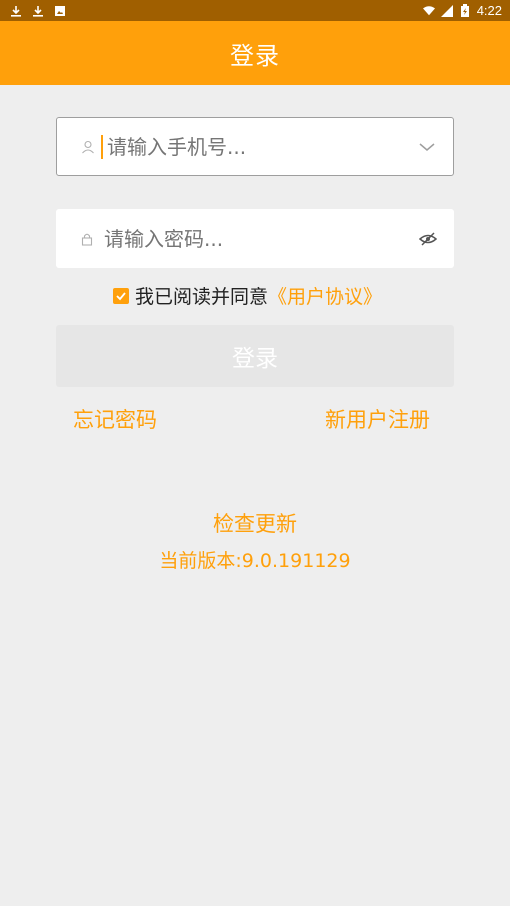 The image size is (510, 906). I want to click on phone-input, so click(261, 146).